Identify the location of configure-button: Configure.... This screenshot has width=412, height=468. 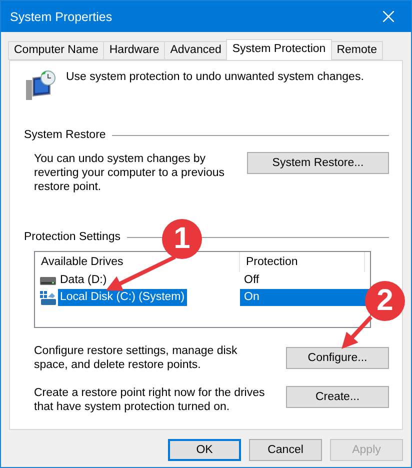
(337, 358).